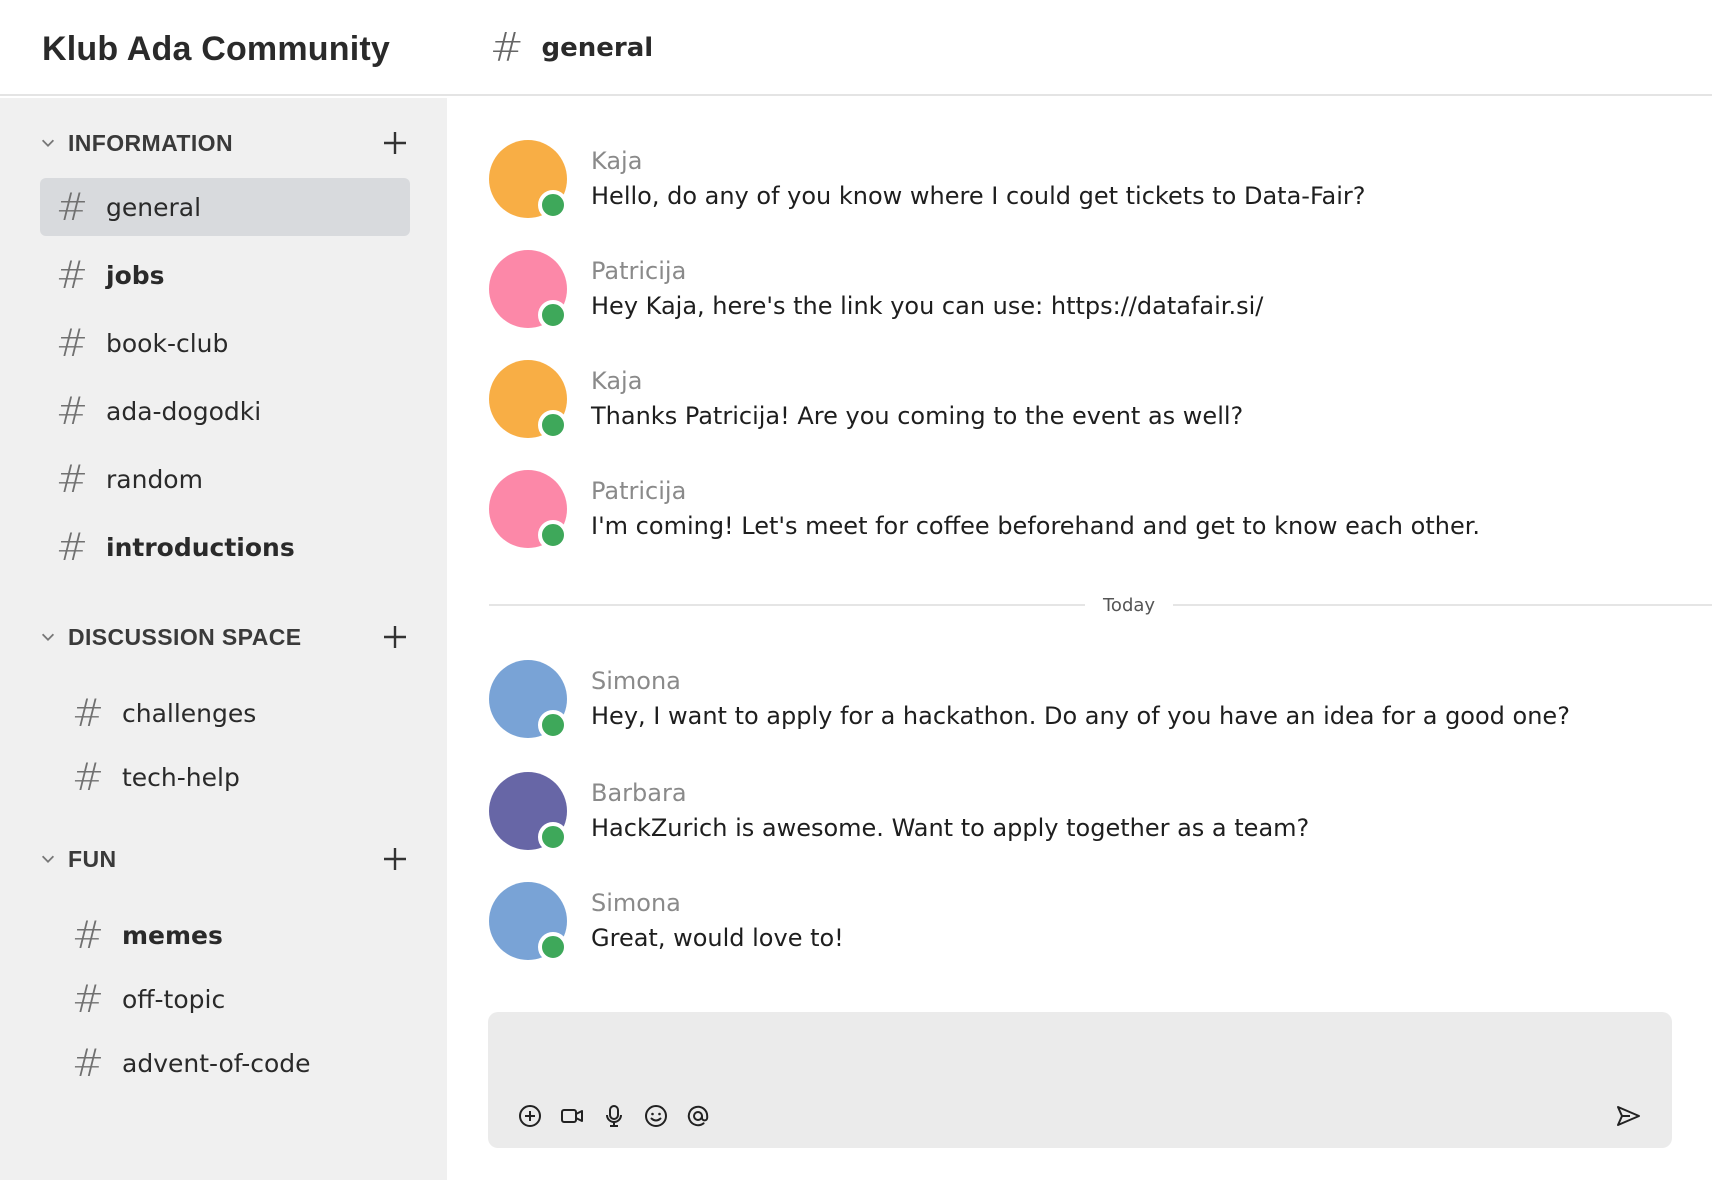 The width and height of the screenshot is (1712, 1180). I want to click on current-channel-name: general, so click(597, 48).